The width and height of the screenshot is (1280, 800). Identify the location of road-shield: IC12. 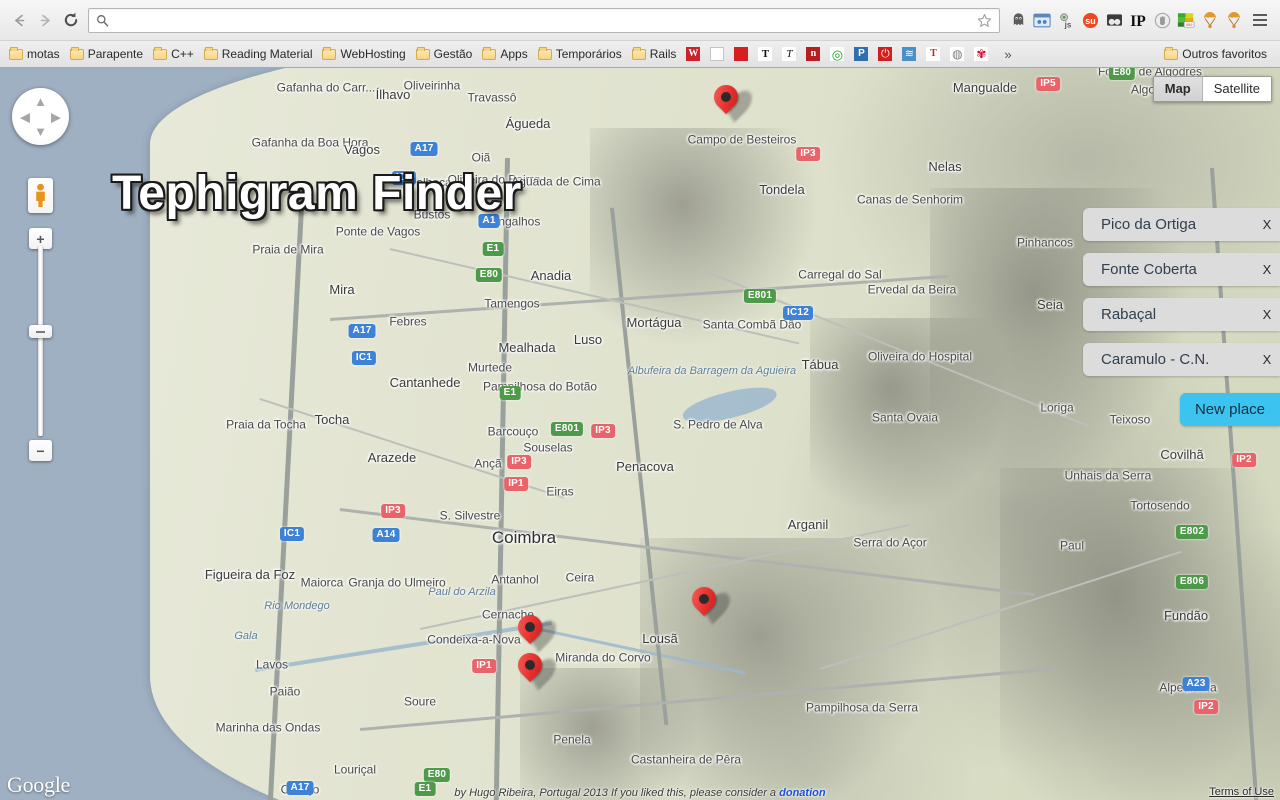
(798, 313).